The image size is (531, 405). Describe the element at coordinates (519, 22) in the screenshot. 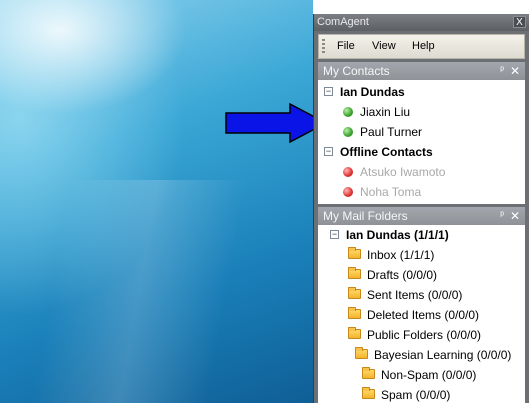

I see `close-window-button: X` at that location.